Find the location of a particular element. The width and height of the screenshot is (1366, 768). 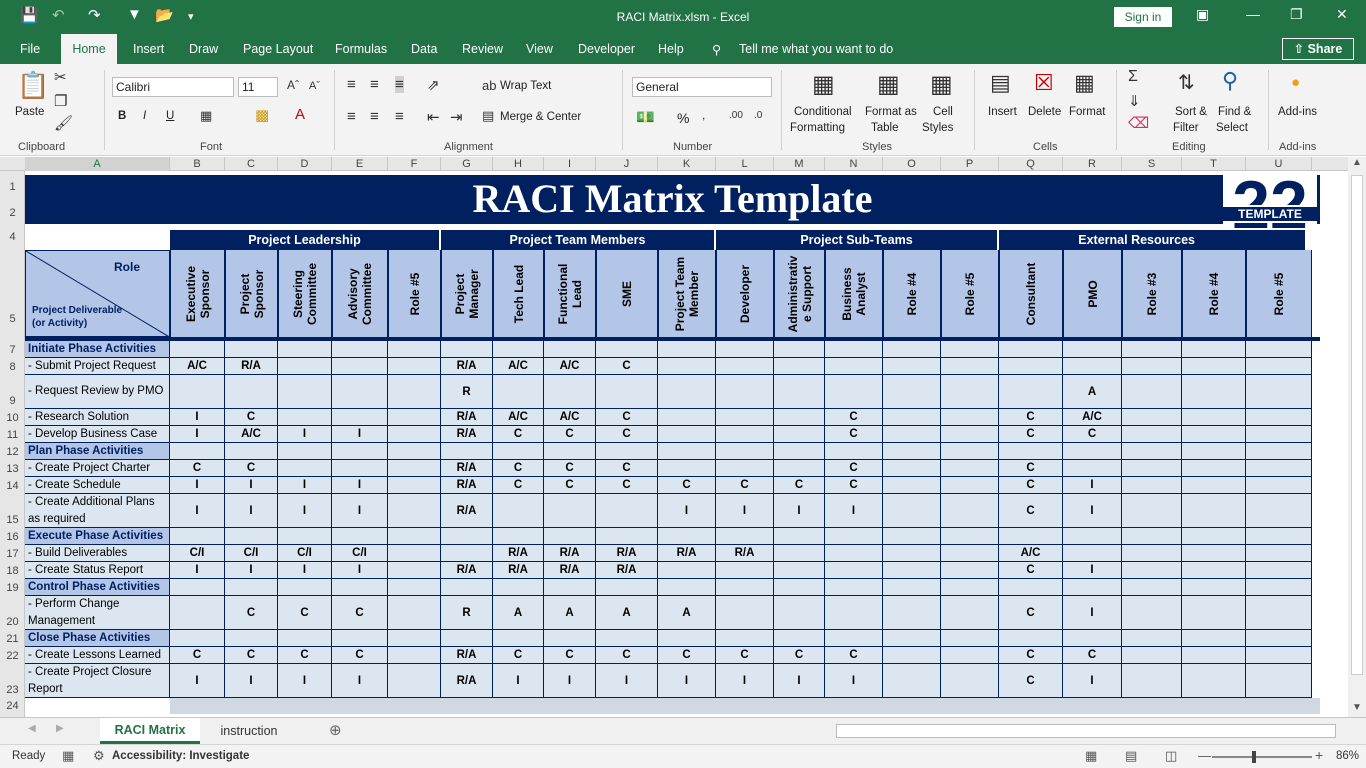

align-bottom-icon: ≡ is located at coordinates (399, 84).